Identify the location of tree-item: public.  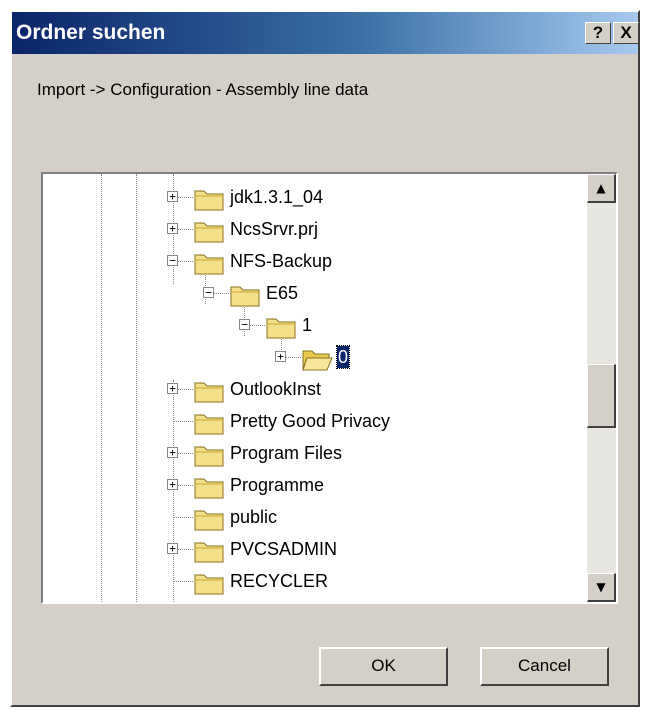
(313, 518).